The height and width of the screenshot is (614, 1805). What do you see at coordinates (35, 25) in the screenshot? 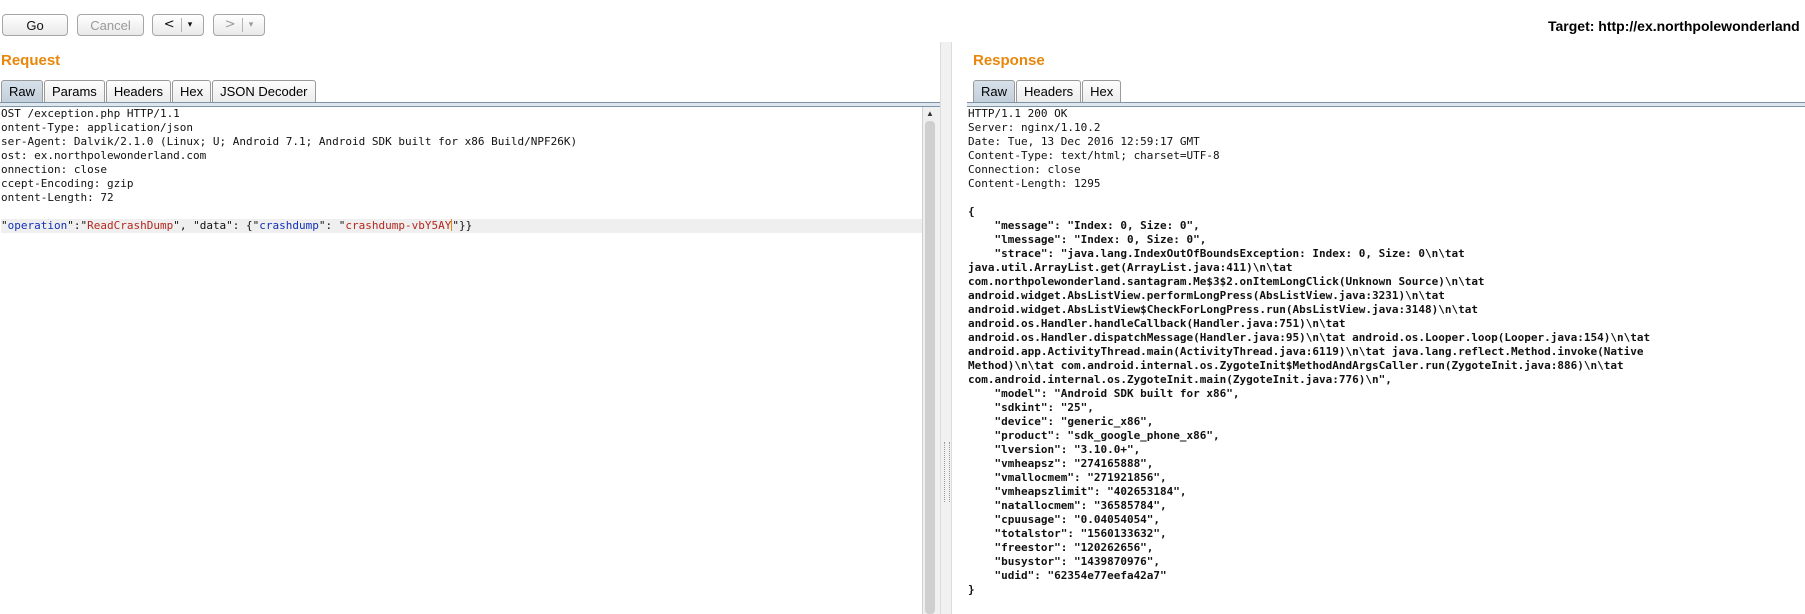
I see `go-button: Go` at bounding box center [35, 25].